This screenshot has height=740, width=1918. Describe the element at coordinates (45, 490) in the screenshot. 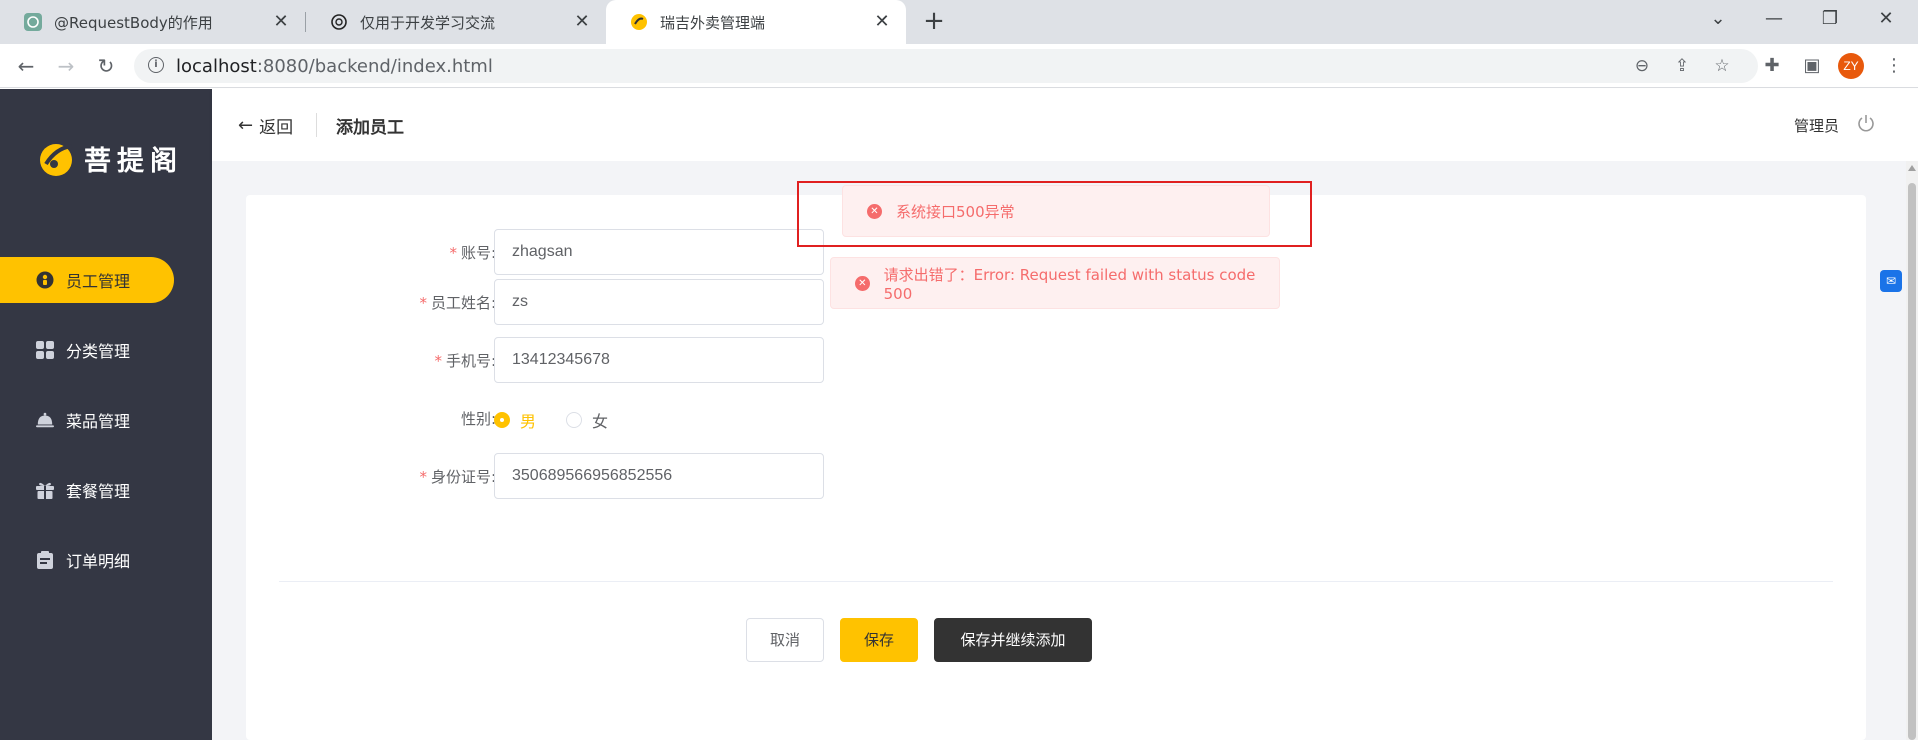

I see `gift-icon` at that location.